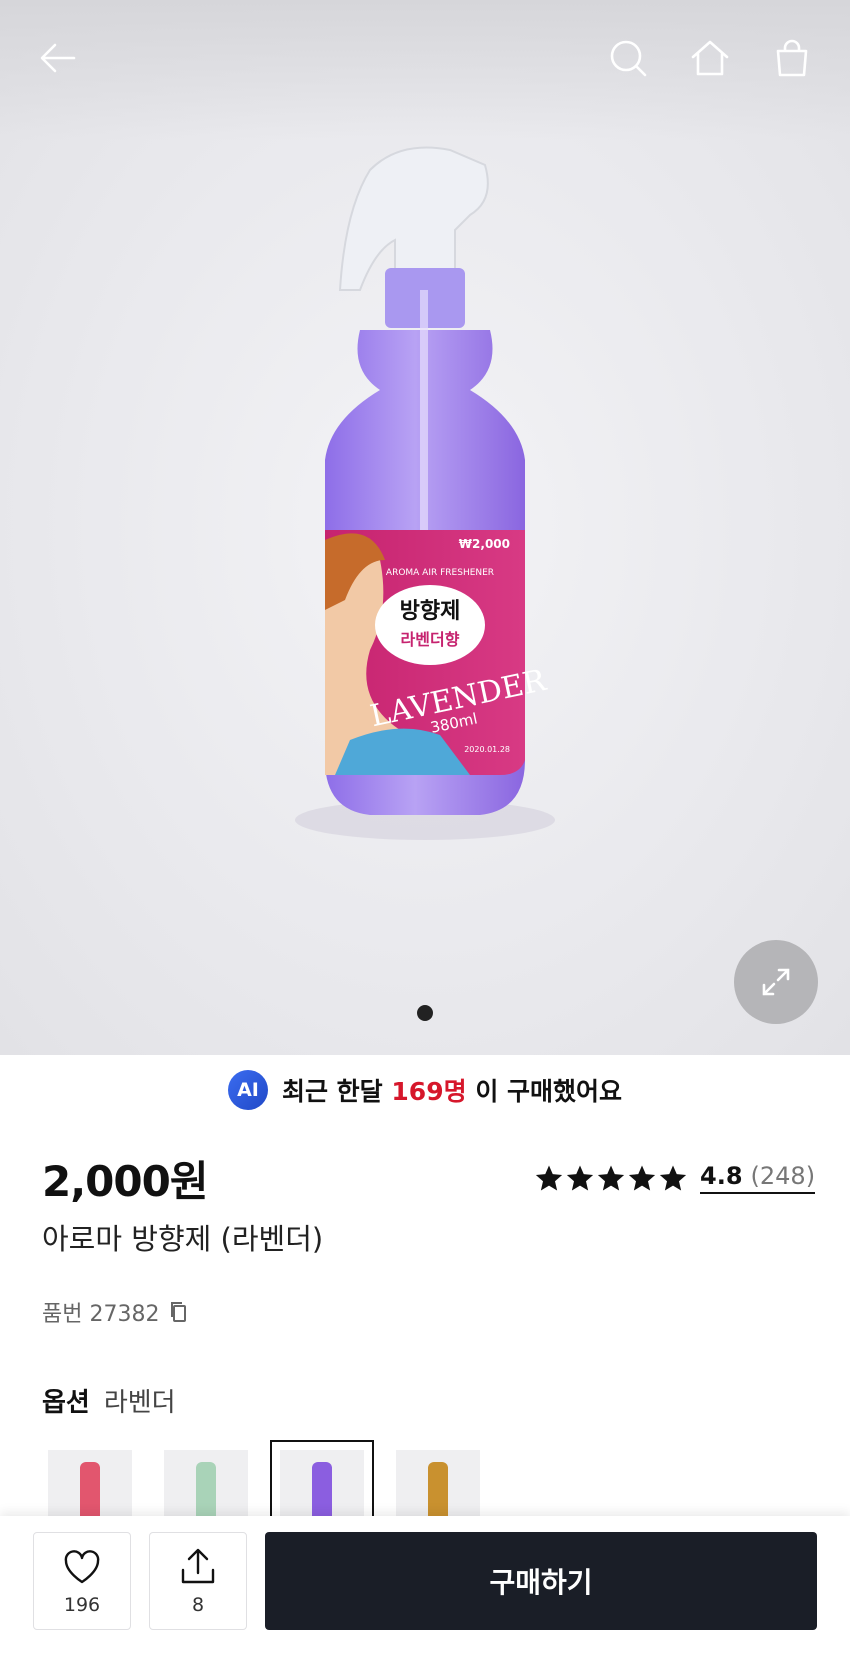  Describe the element at coordinates (90, 1488) in the screenshot. I see `option-thumb-rose` at that location.